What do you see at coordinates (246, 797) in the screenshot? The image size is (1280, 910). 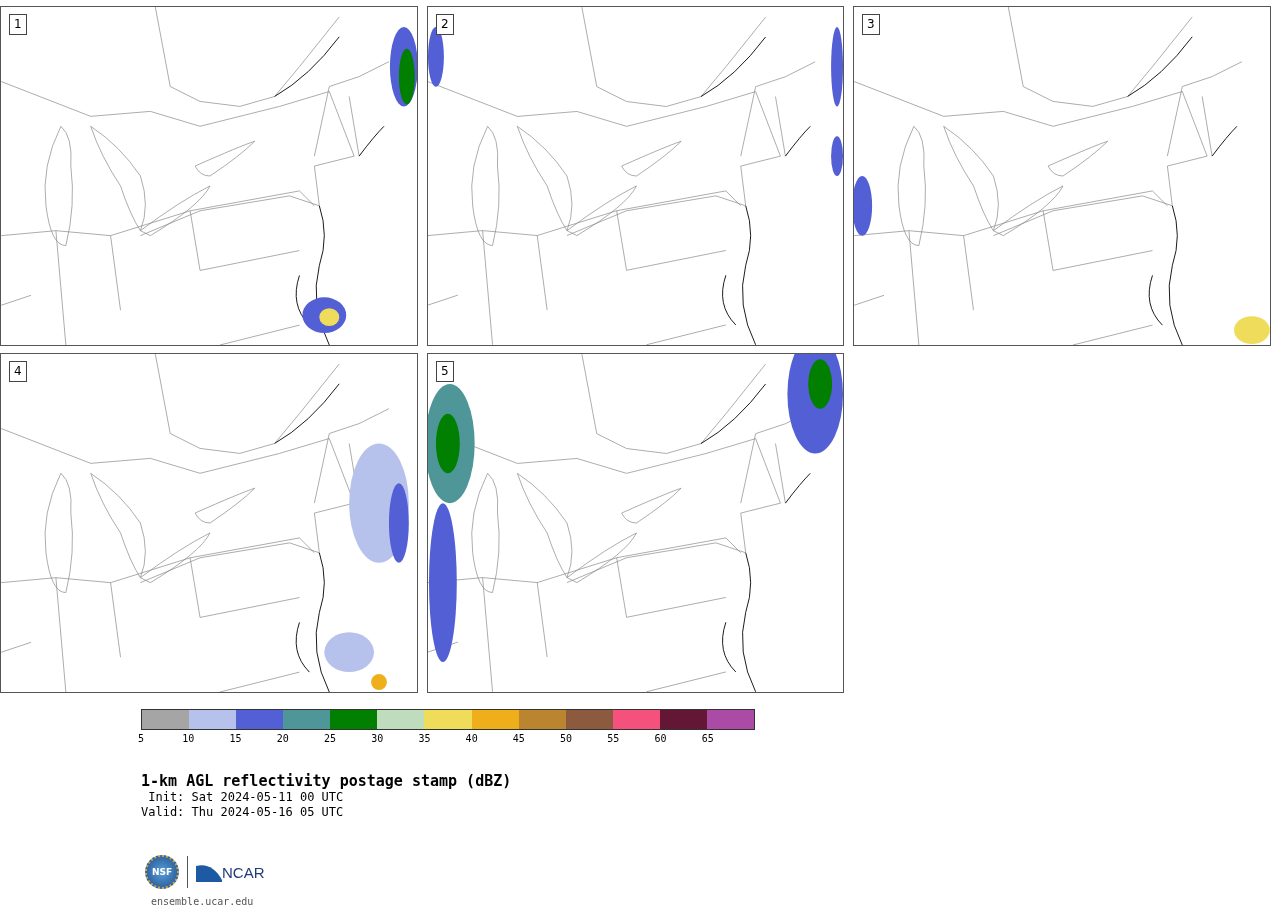 I see `init-time: Init: Sat 2024-05-11 00 UTC` at bounding box center [246, 797].